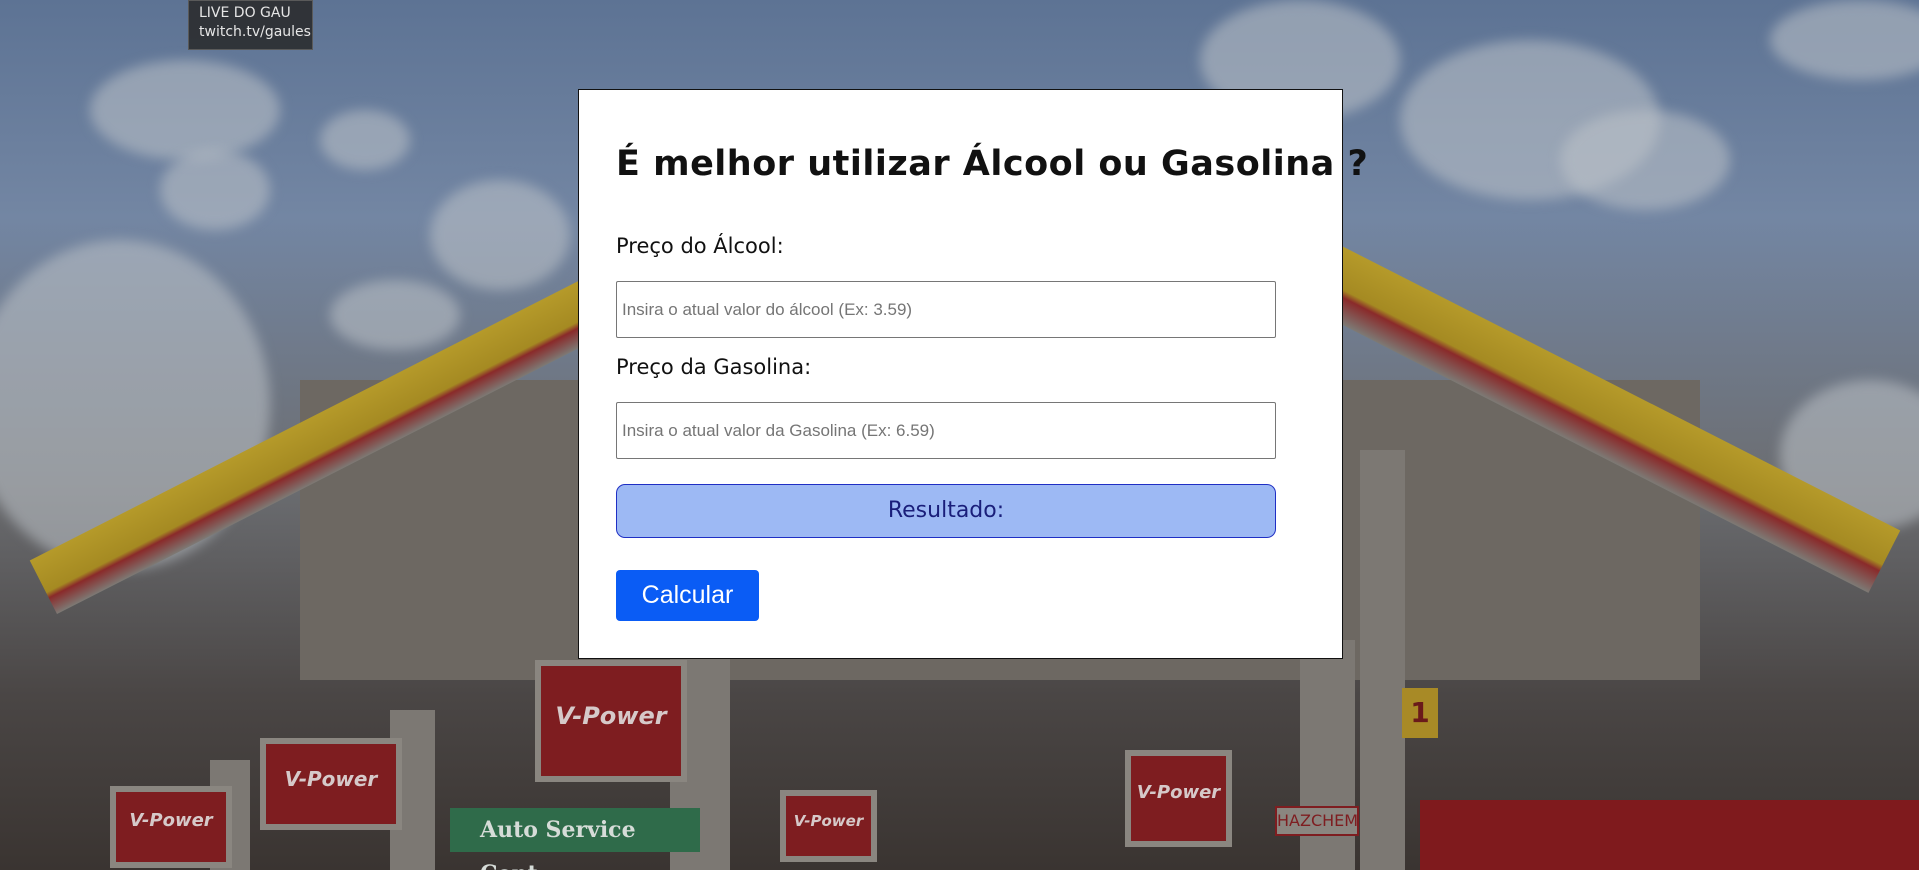  Describe the element at coordinates (687, 595) in the screenshot. I see `calculate-button: Calcular` at that location.